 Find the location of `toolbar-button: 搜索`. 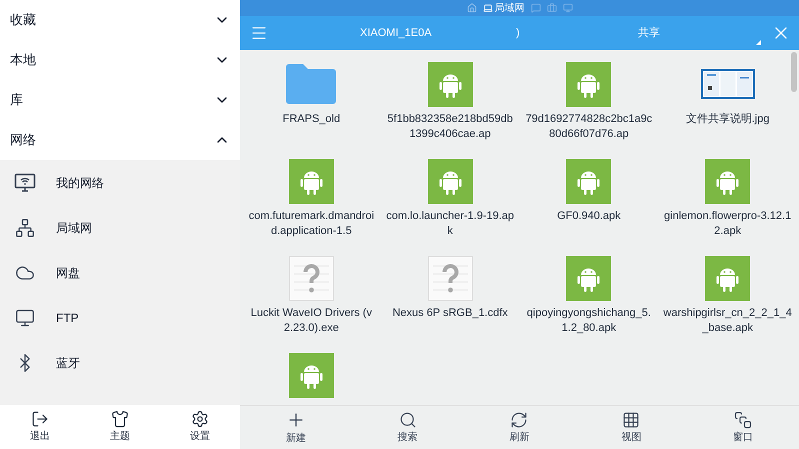

toolbar-button: 搜索 is located at coordinates (408, 427).